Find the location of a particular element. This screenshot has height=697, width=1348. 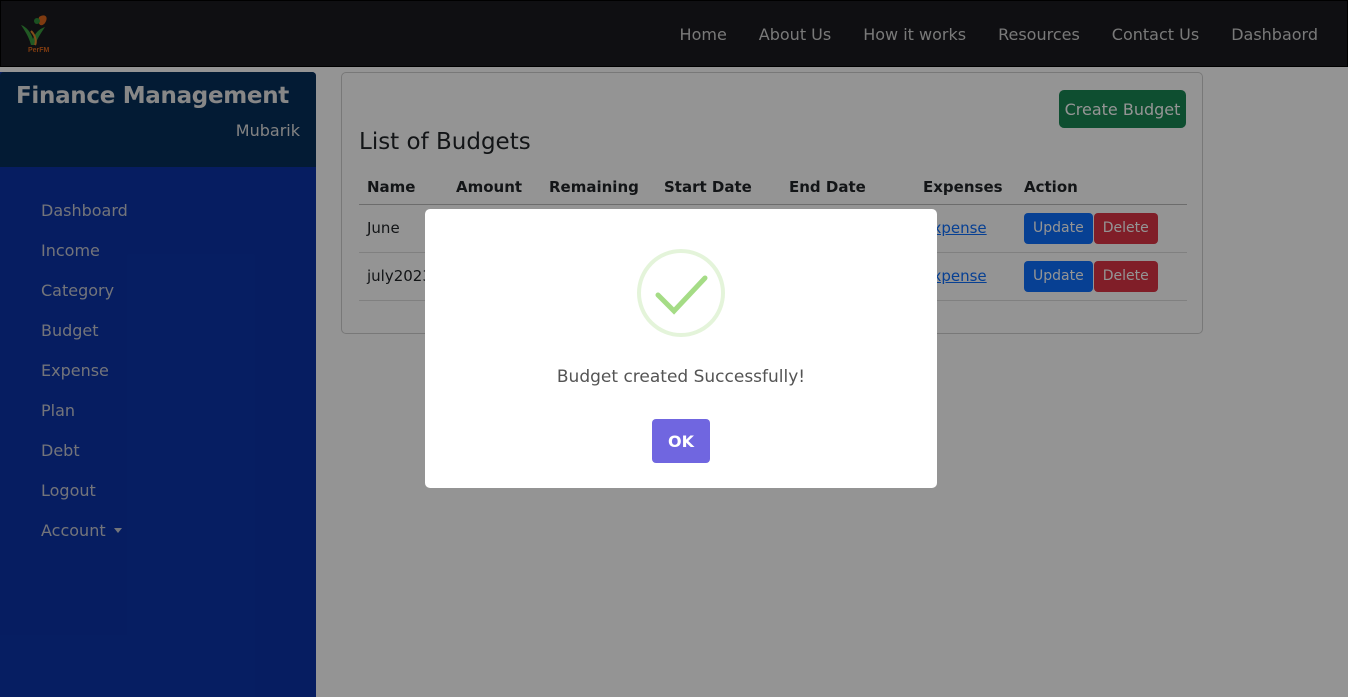

check-icon is located at coordinates (681, 295).